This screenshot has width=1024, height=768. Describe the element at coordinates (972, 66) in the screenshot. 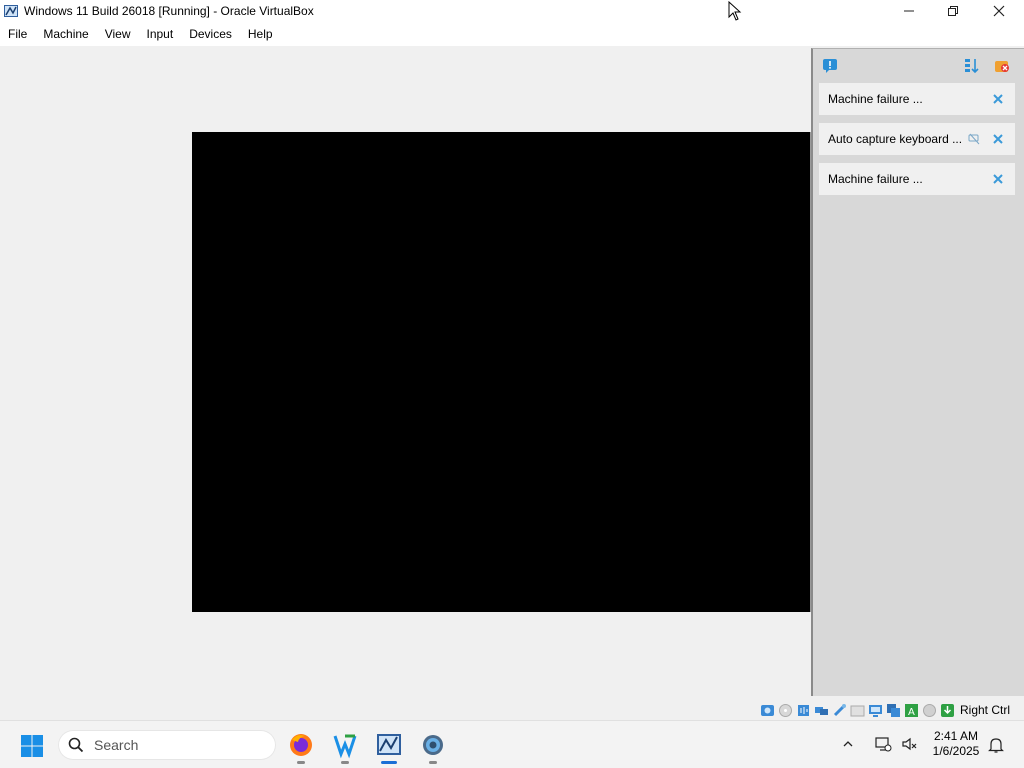

I see `toggle-sort-icon` at that location.